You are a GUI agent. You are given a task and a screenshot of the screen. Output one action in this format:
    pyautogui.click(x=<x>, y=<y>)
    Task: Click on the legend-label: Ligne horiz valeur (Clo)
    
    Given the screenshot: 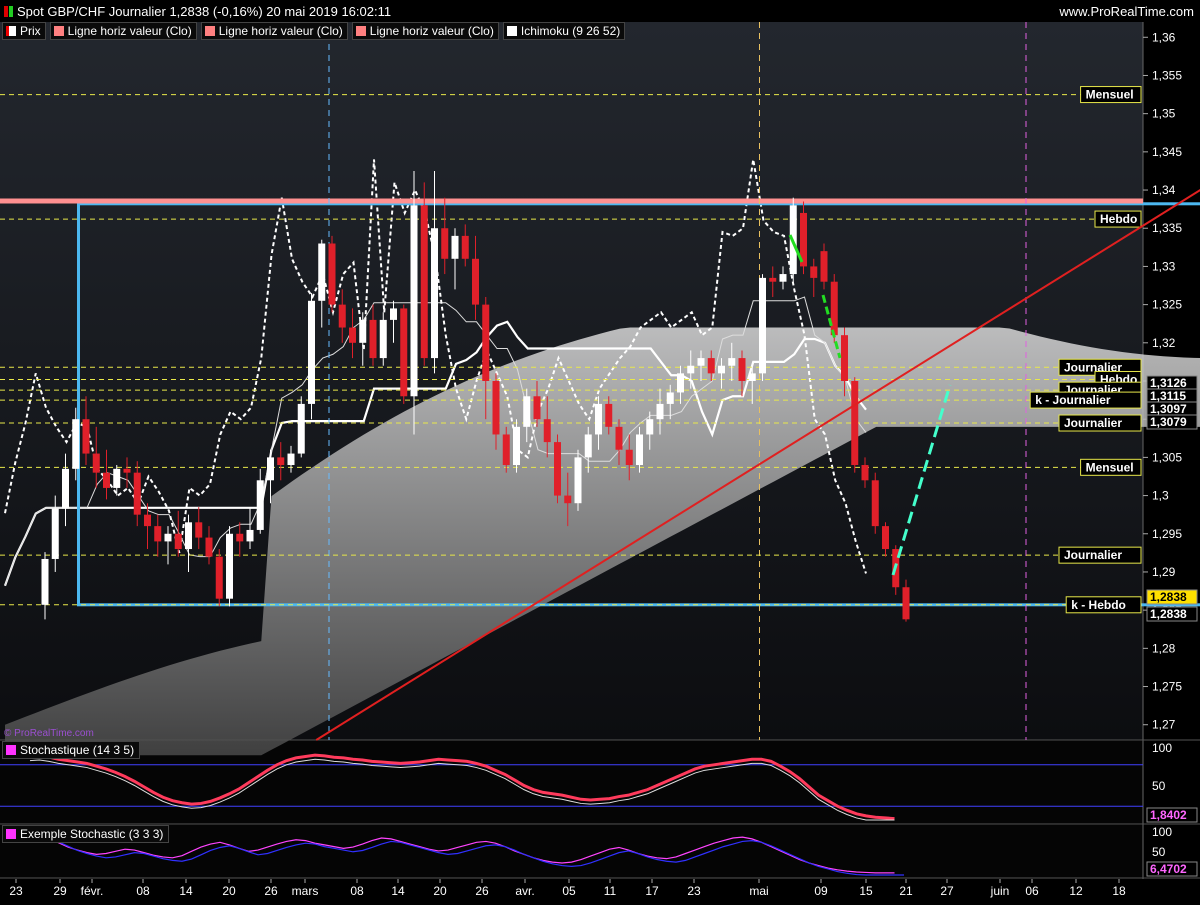 What is the action you would take?
    pyautogui.click(x=432, y=31)
    